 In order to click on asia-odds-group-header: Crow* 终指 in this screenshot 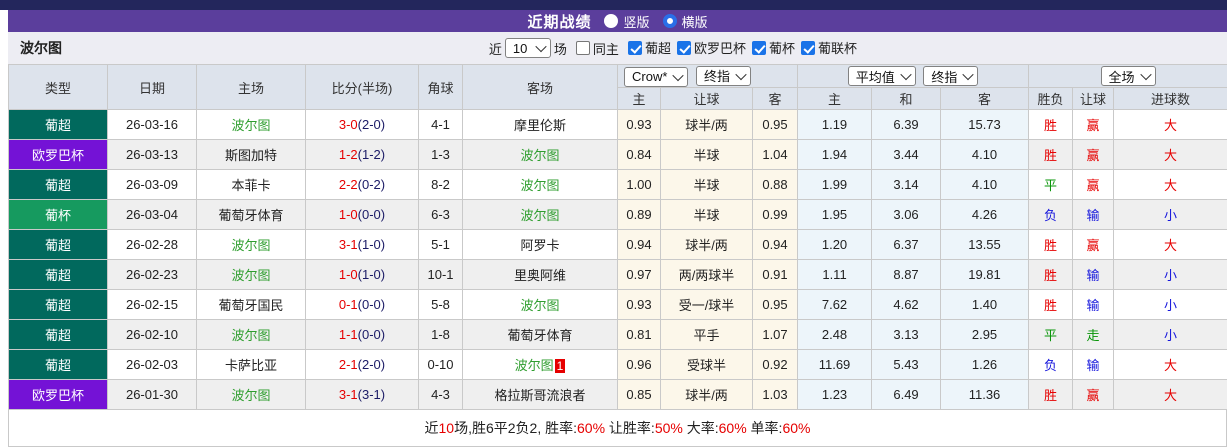, I will do `click(707, 76)`.